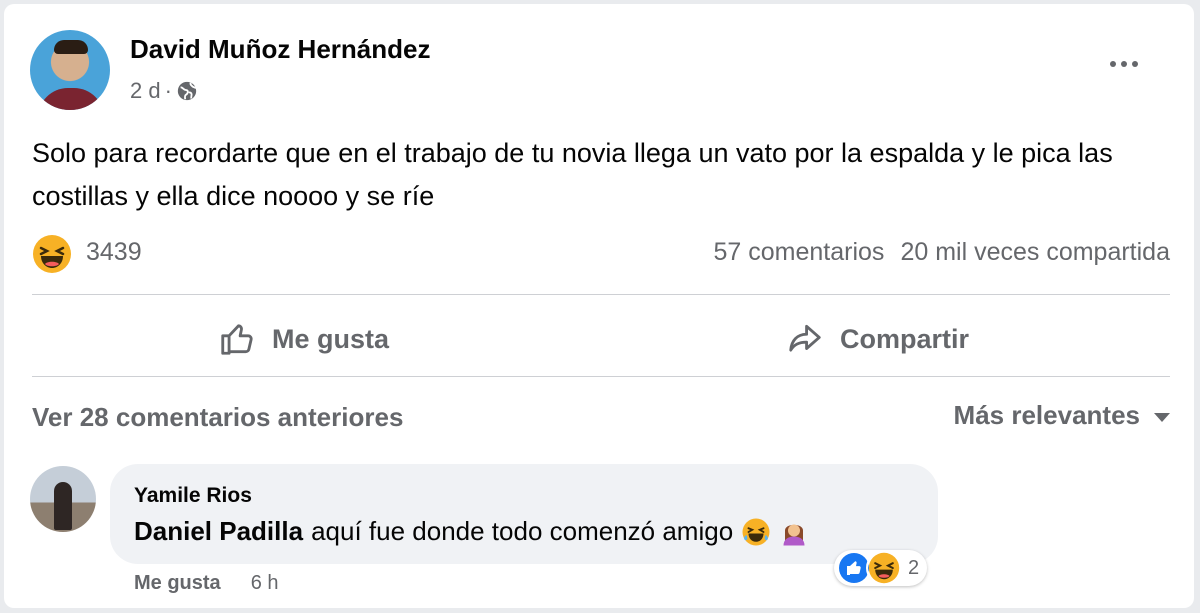 The height and width of the screenshot is (613, 1200). What do you see at coordinates (1162, 417) in the screenshot?
I see `caret-down-icon` at bounding box center [1162, 417].